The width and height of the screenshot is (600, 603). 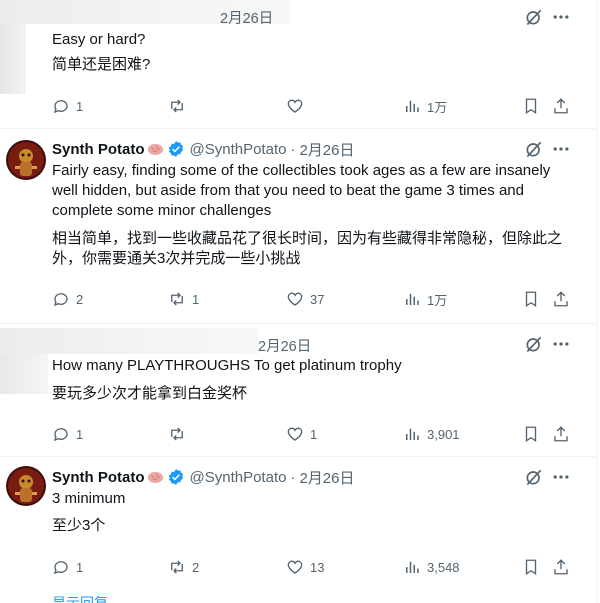 I want to click on post-actions: 1 2 13 3,548, so click(x=312, y=567).